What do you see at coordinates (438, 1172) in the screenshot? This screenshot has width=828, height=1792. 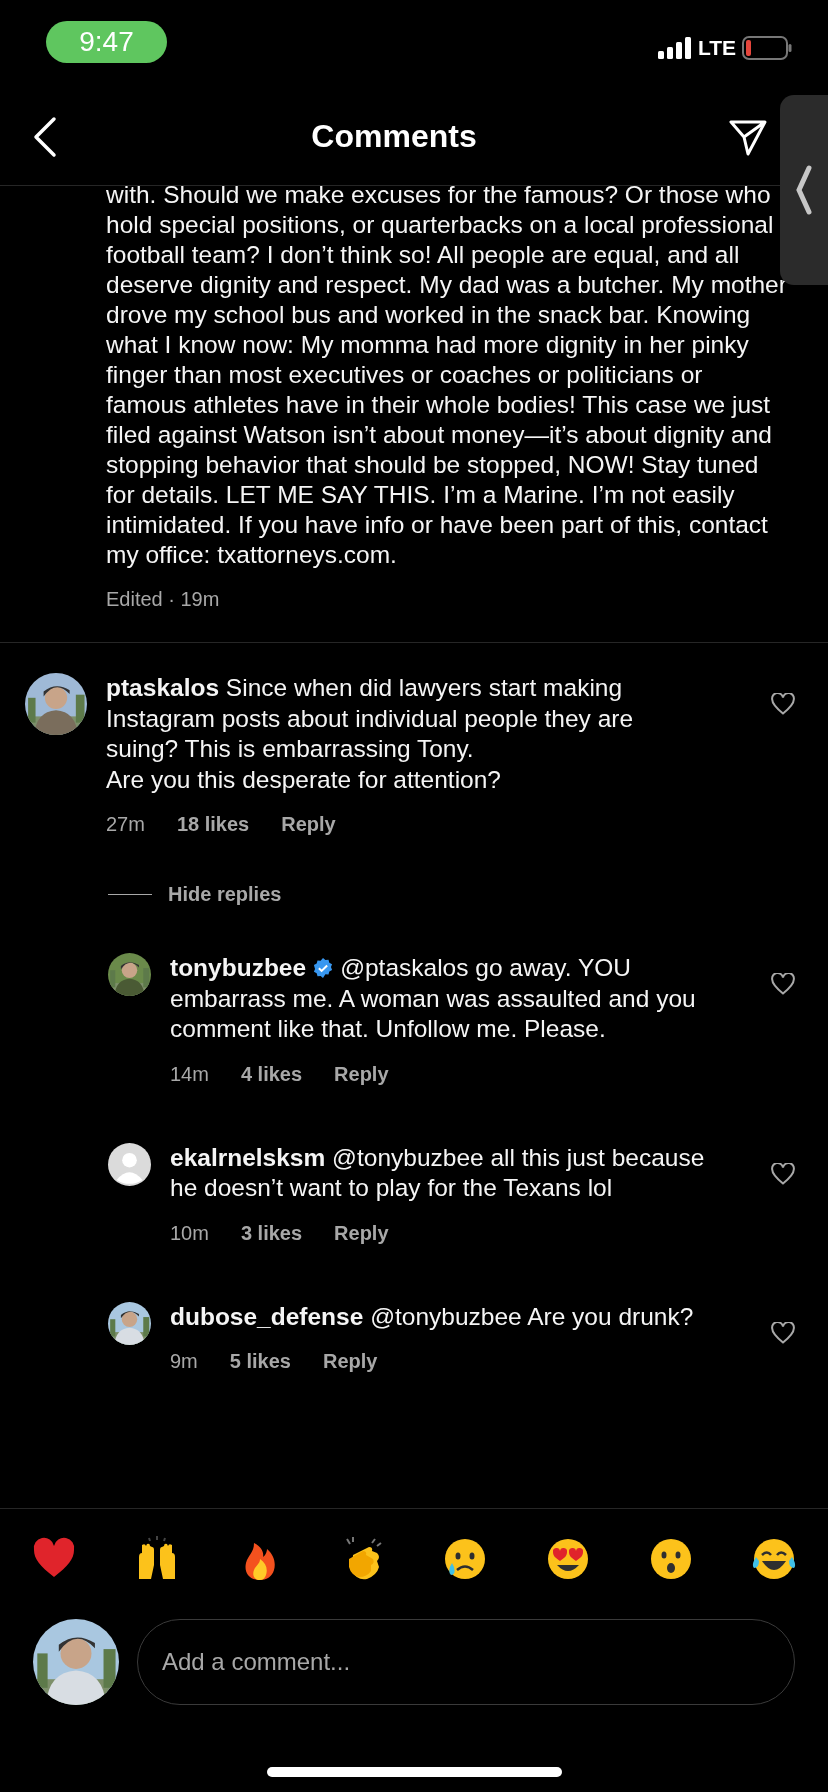 I see `comment-text: ekalrnelsksm @tonybuzbee all this just because he doesn’t want to play for the Texans lol` at bounding box center [438, 1172].